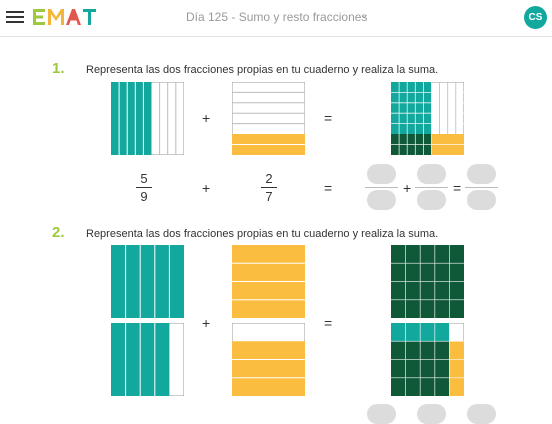  Describe the element at coordinates (269, 178) in the screenshot. I see `numerator: 2` at that location.